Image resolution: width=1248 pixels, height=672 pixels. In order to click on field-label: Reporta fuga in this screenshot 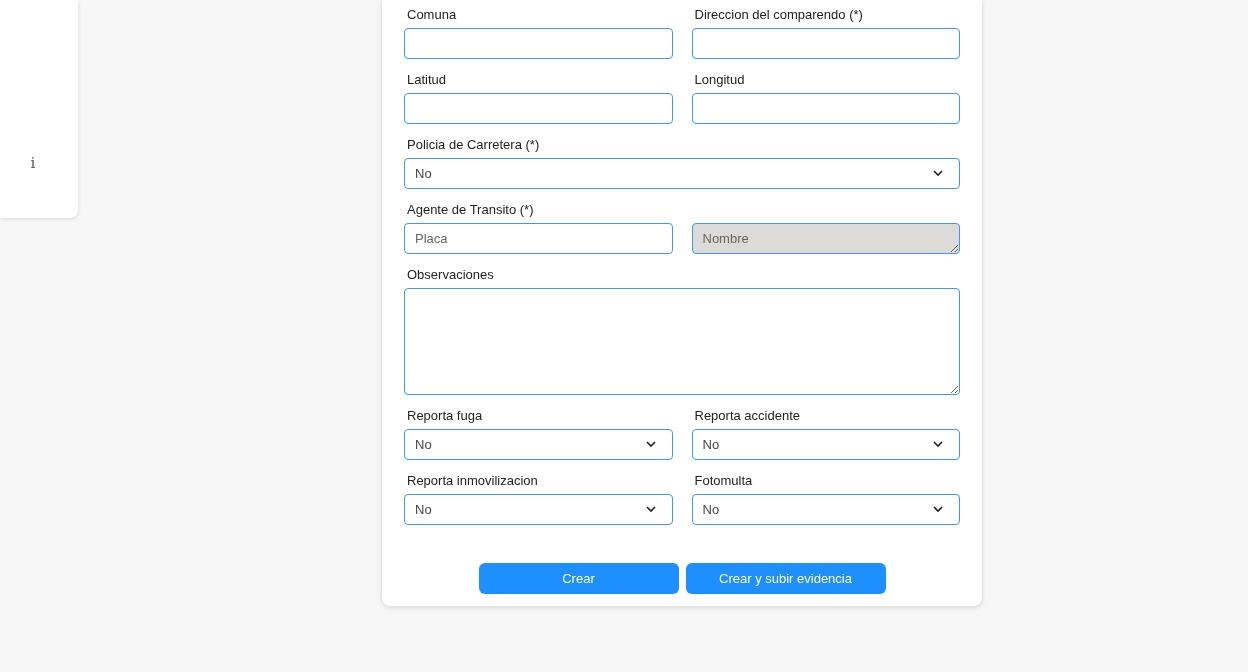, I will do `click(445, 416)`.